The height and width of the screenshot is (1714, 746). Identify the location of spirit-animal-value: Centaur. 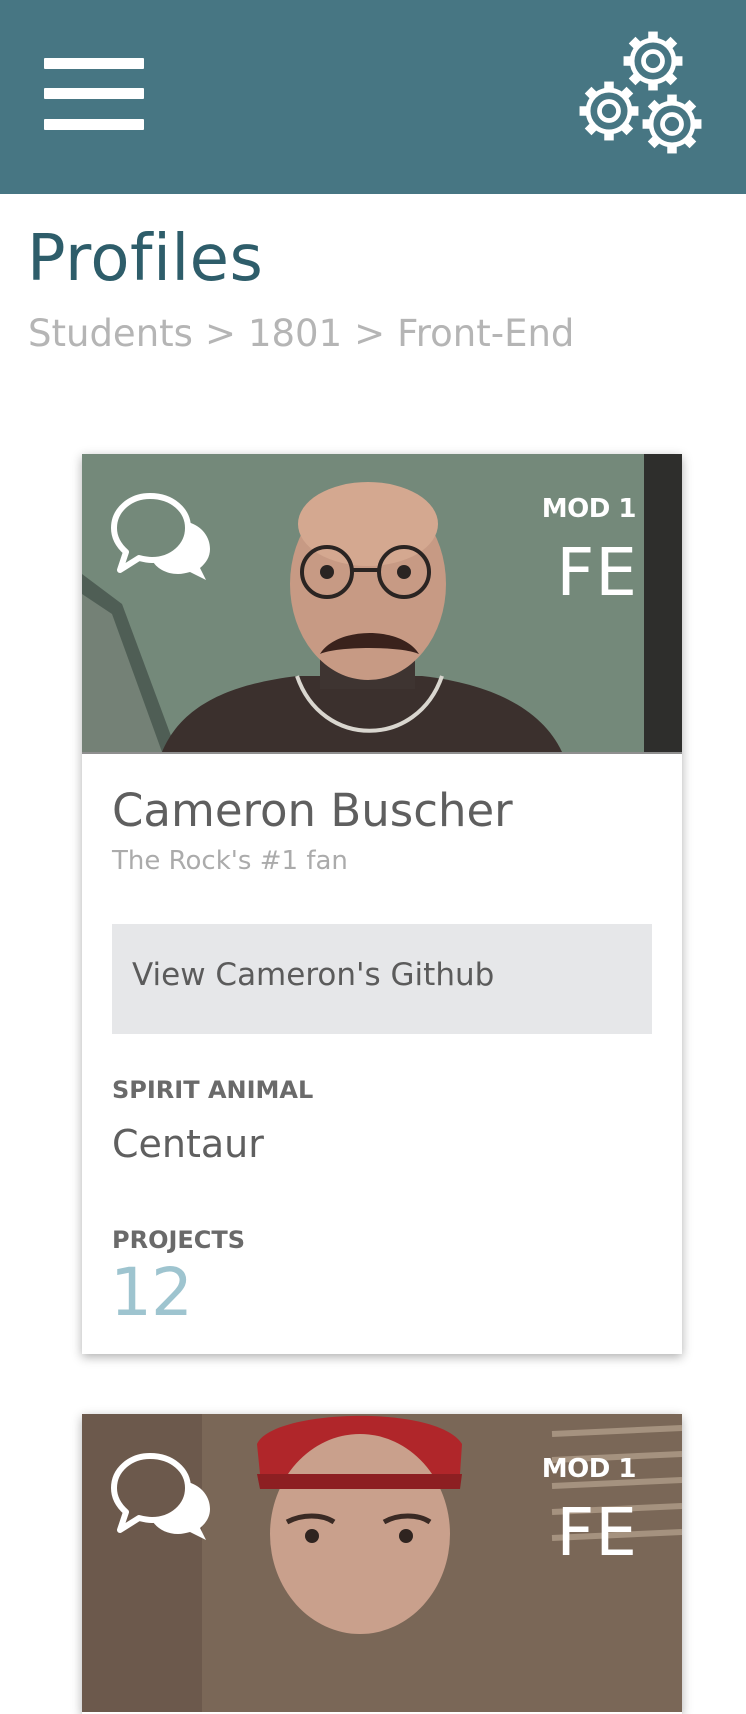
(188, 1144).